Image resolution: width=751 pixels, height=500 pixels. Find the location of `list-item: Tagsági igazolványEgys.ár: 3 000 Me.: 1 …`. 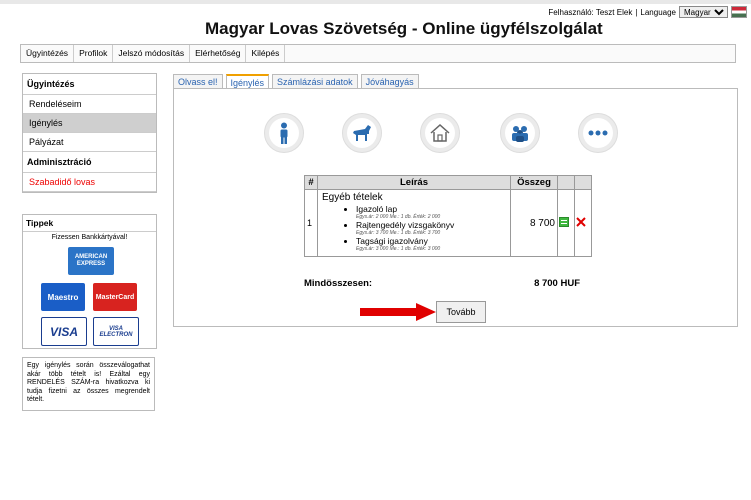

list-item: Tagsági igazolványEgys.ár: 3 000 Me.: 1 … is located at coordinates (431, 244).